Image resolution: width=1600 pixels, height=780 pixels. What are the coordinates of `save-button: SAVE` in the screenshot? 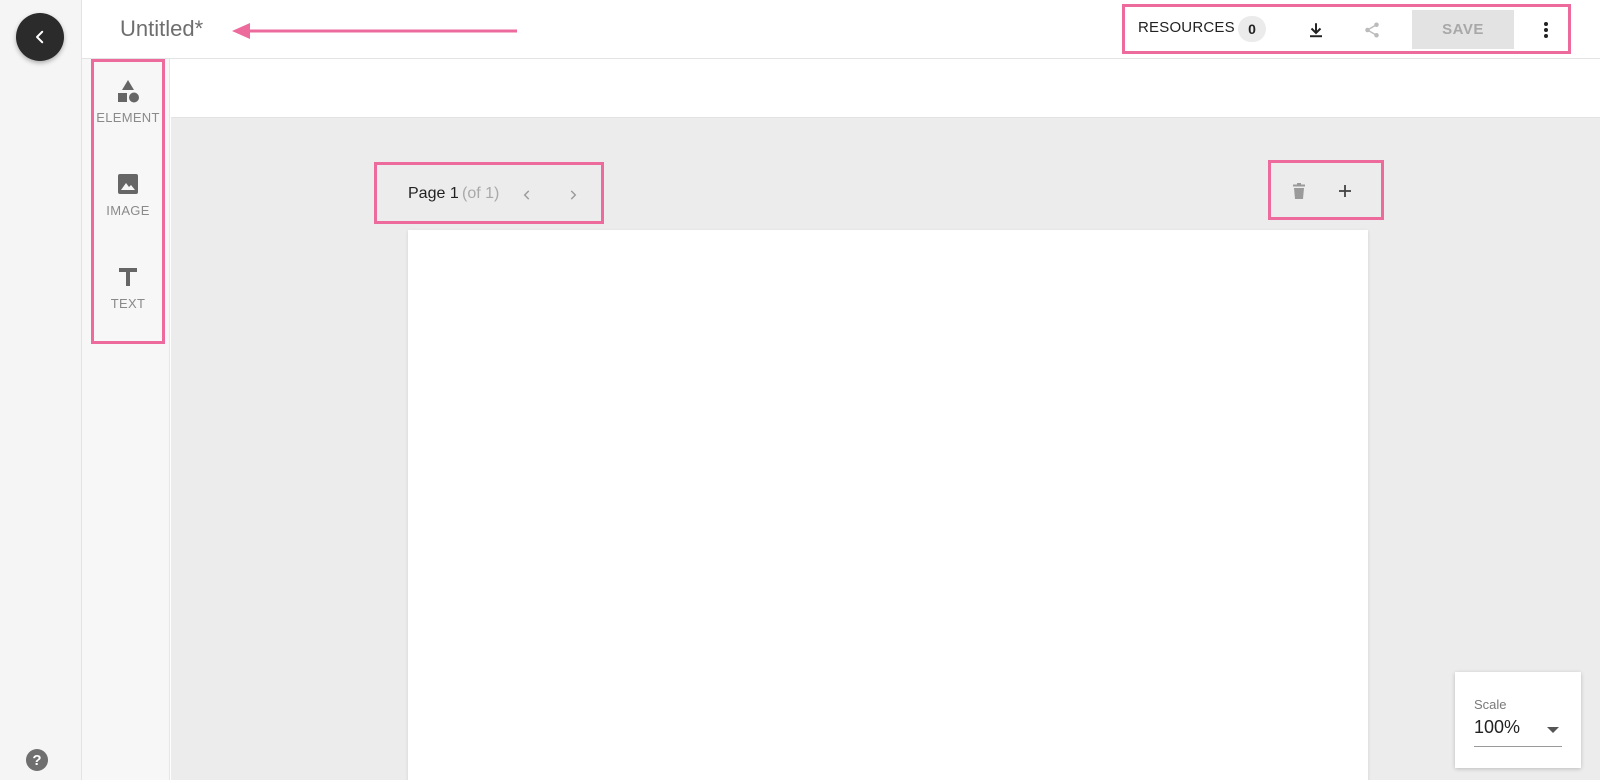 It's located at (1463, 29).